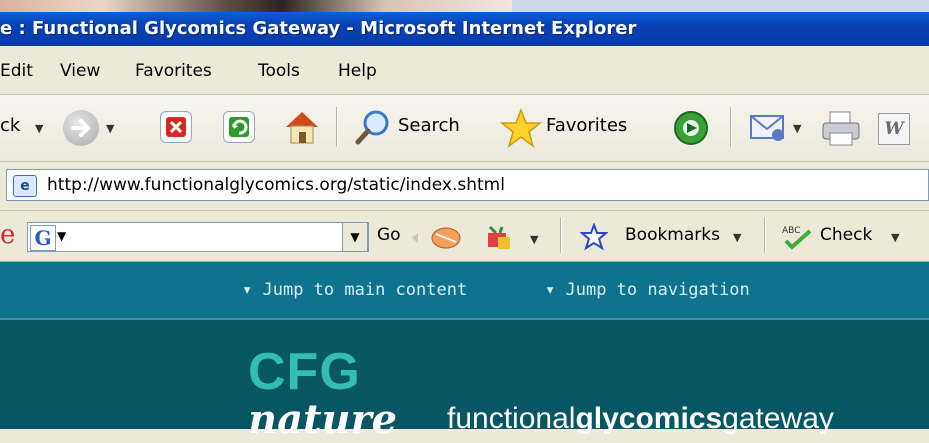  I want to click on svg-text: ABC, so click(791, 231).